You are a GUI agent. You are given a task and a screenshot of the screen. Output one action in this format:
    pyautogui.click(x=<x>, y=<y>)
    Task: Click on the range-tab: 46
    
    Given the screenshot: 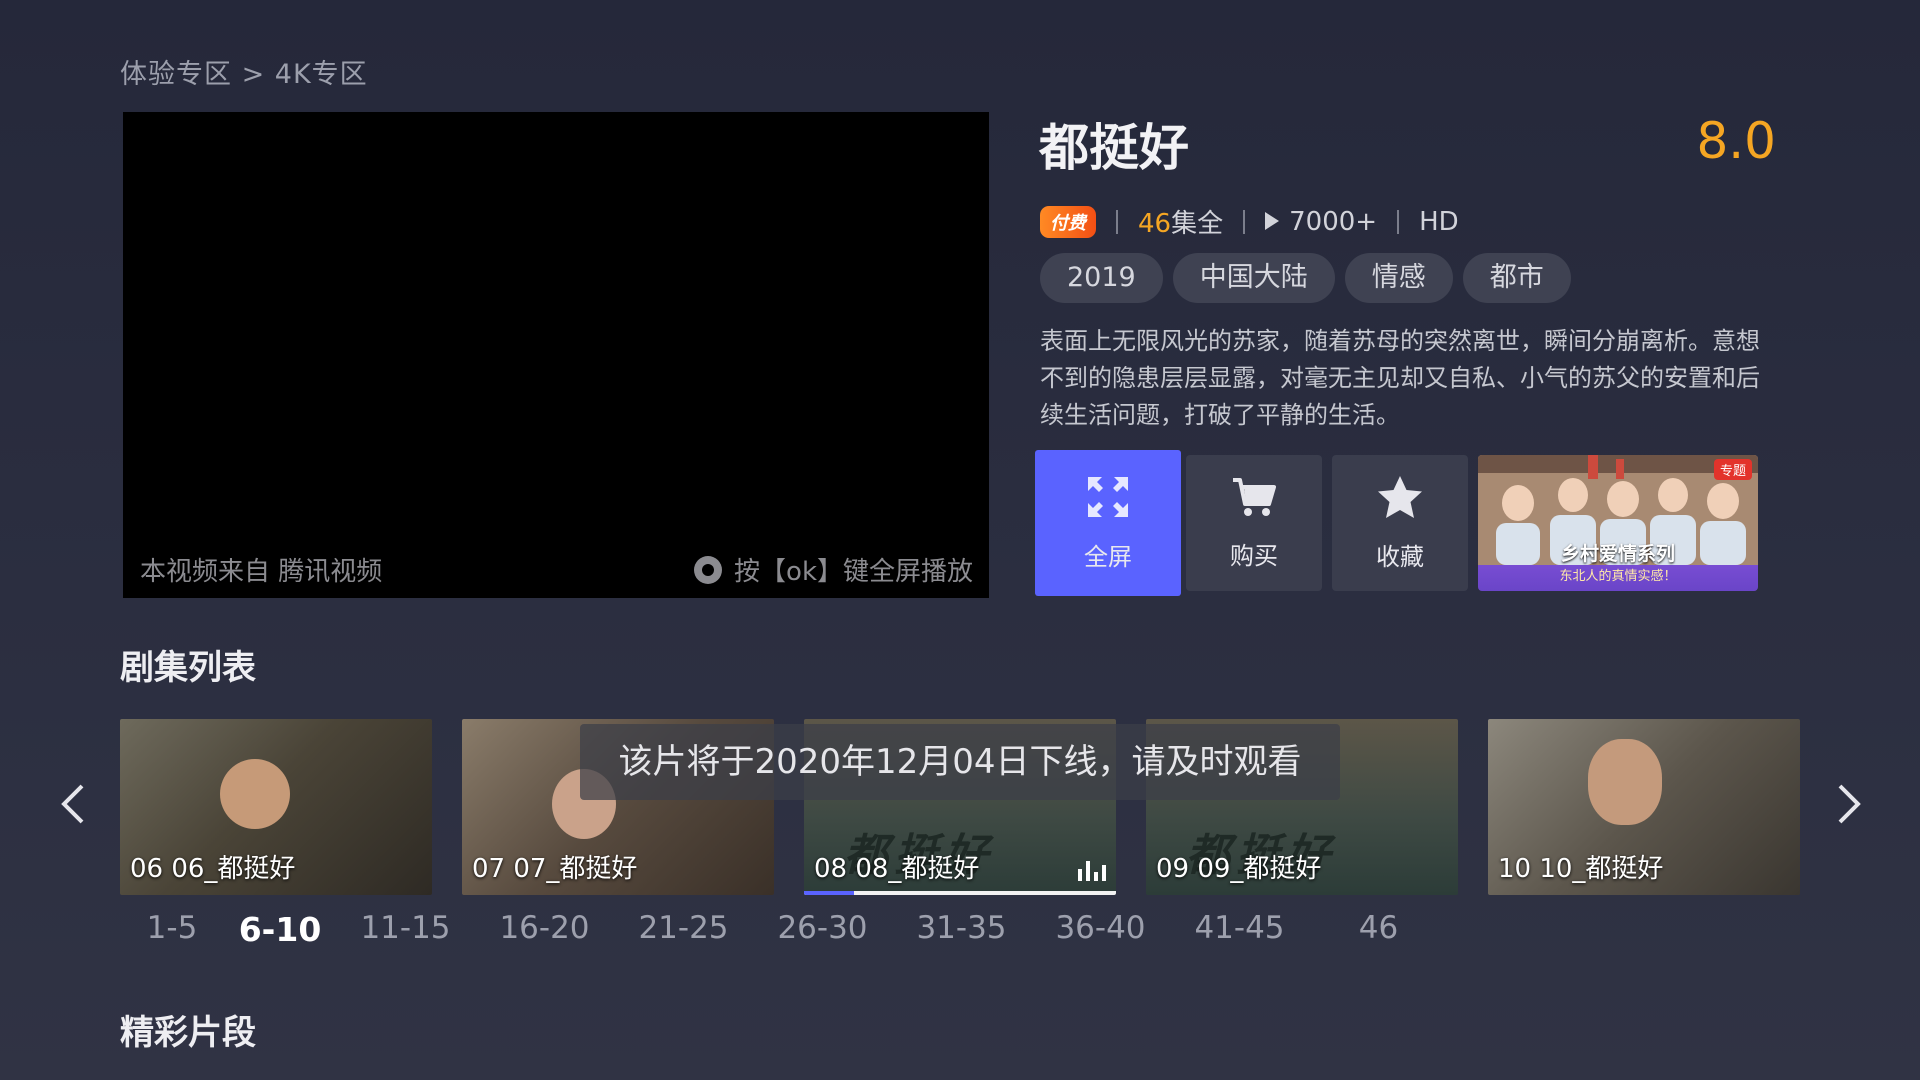 What is the action you would take?
    pyautogui.click(x=1378, y=929)
    